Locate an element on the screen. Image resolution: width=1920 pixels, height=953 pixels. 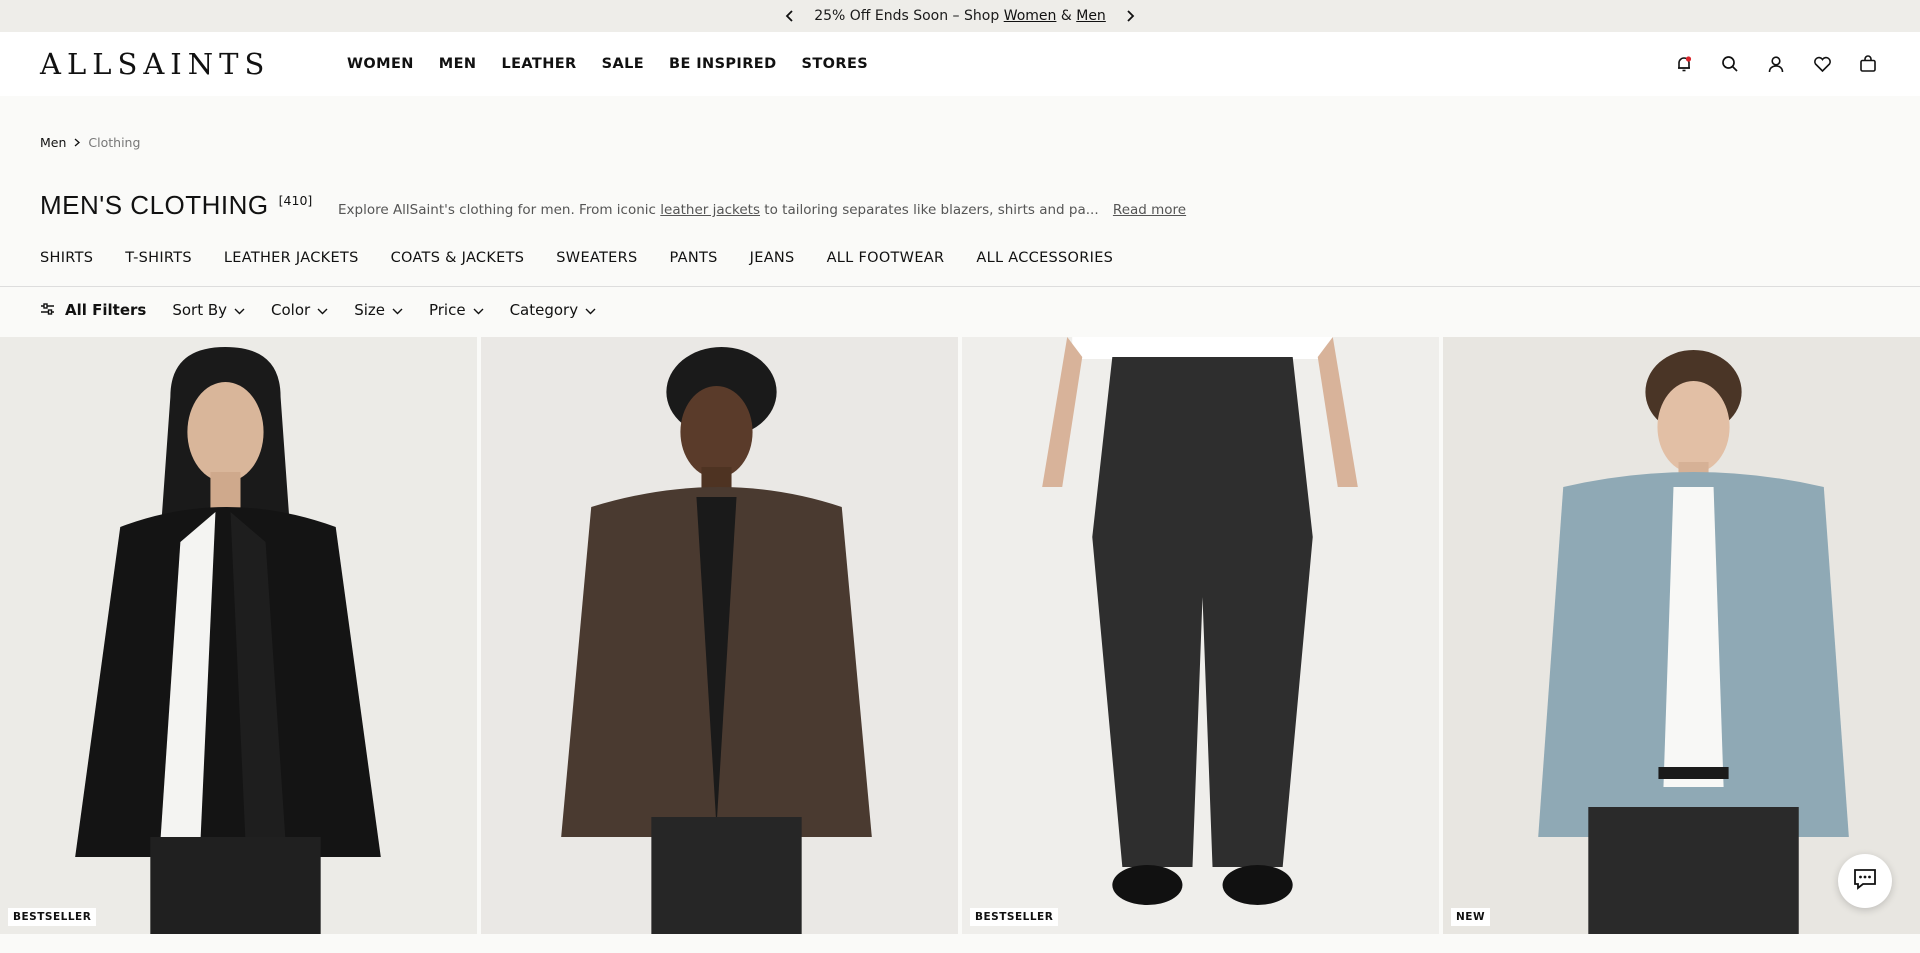
category-pants: PANTS is located at coordinates (694, 258).